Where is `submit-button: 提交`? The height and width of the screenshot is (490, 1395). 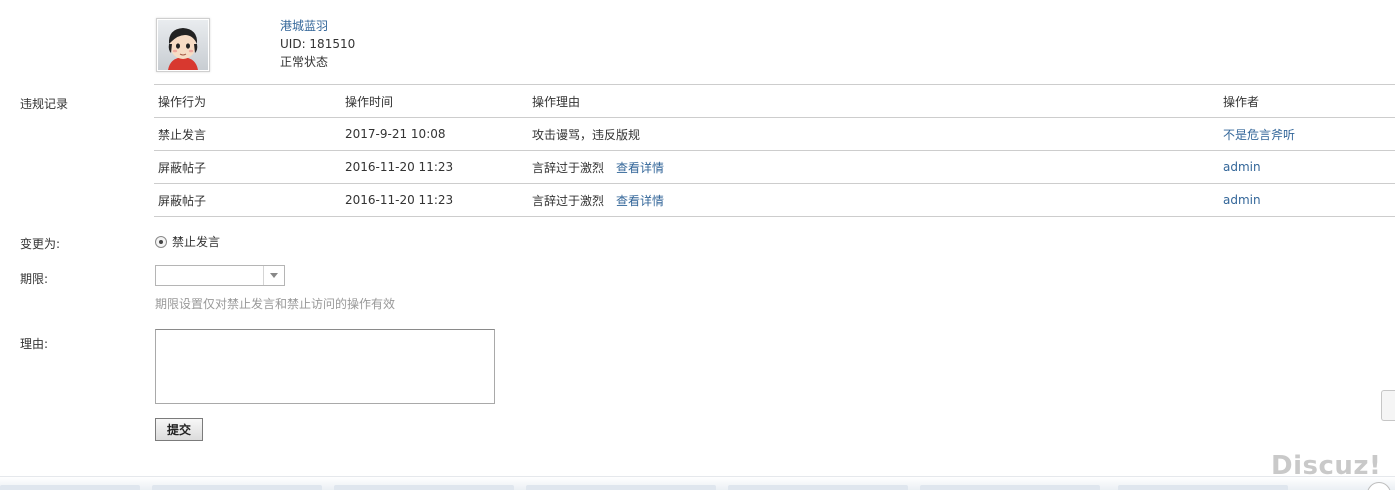
submit-button: 提交 is located at coordinates (179, 429).